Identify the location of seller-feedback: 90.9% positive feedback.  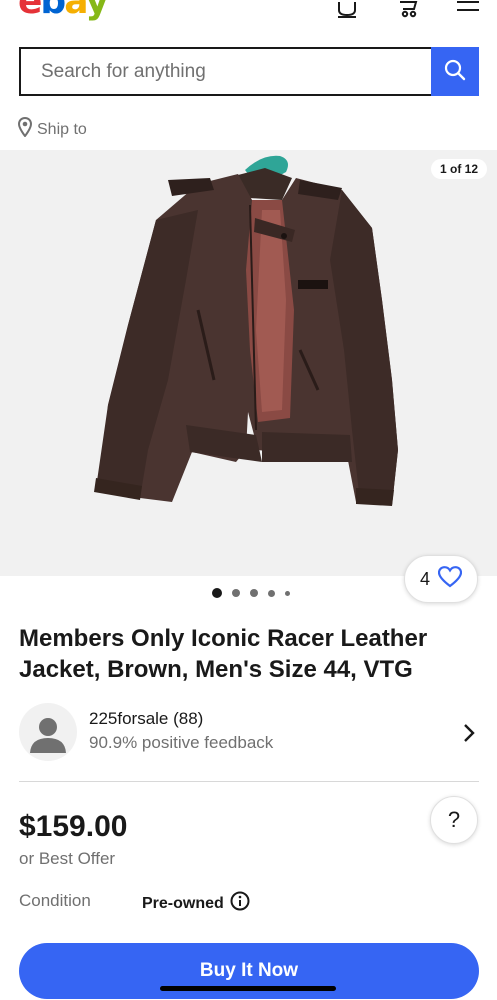
(181, 742).